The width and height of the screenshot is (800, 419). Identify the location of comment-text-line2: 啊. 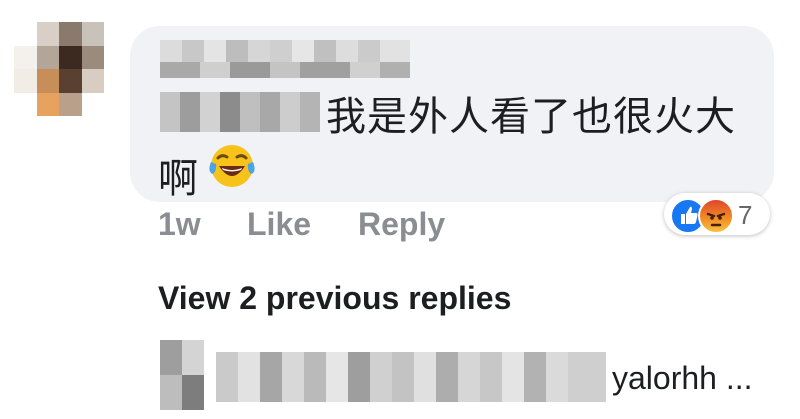
(178, 179).